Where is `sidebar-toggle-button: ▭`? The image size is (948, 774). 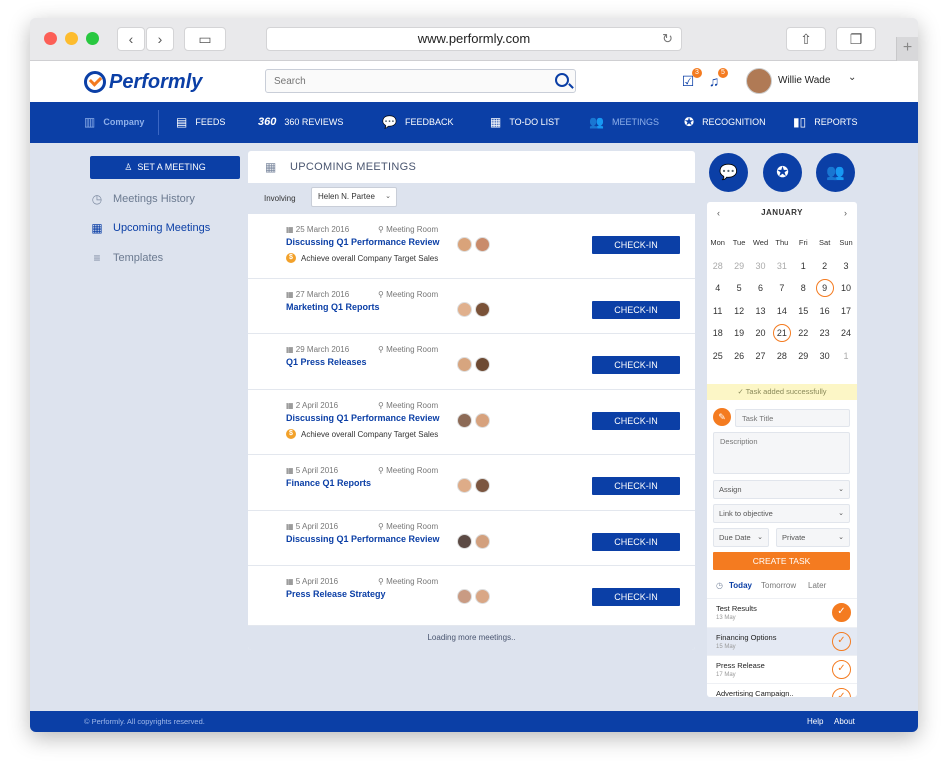
sidebar-toggle-button: ▭ is located at coordinates (205, 39).